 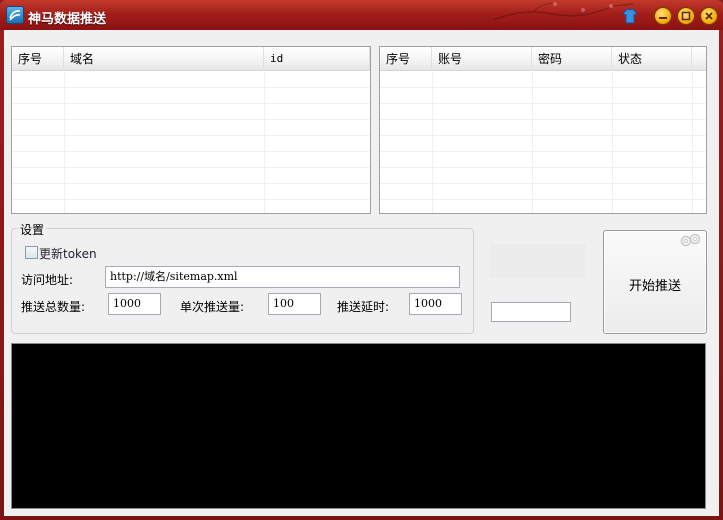 I want to click on column-header-password: 密码, so click(x=572, y=59).